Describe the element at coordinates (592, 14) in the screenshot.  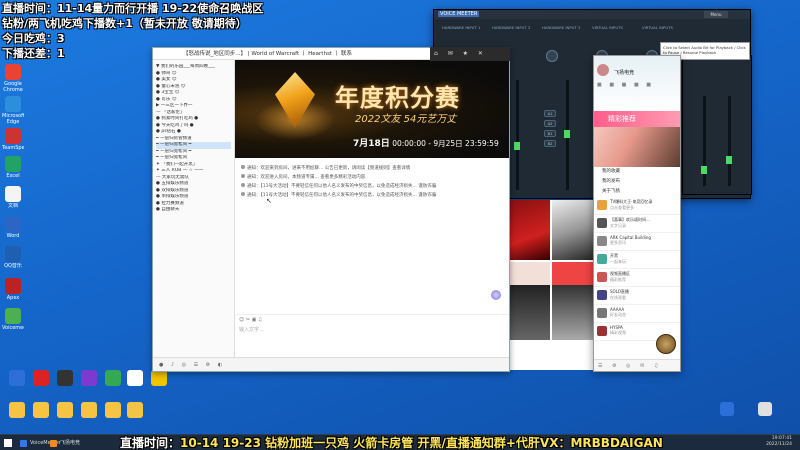
I see `voicemeeter-header: VOICE MEETER` at that location.